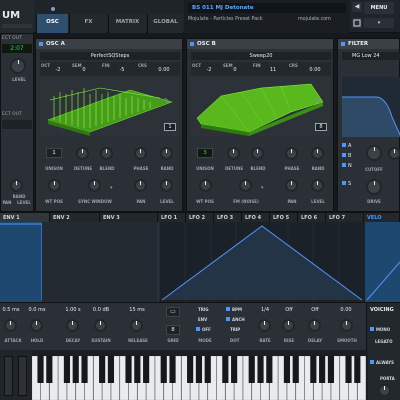  What do you see at coordinates (357, 7) in the screenshot?
I see `prev-preset-button: ◀` at bounding box center [357, 7].